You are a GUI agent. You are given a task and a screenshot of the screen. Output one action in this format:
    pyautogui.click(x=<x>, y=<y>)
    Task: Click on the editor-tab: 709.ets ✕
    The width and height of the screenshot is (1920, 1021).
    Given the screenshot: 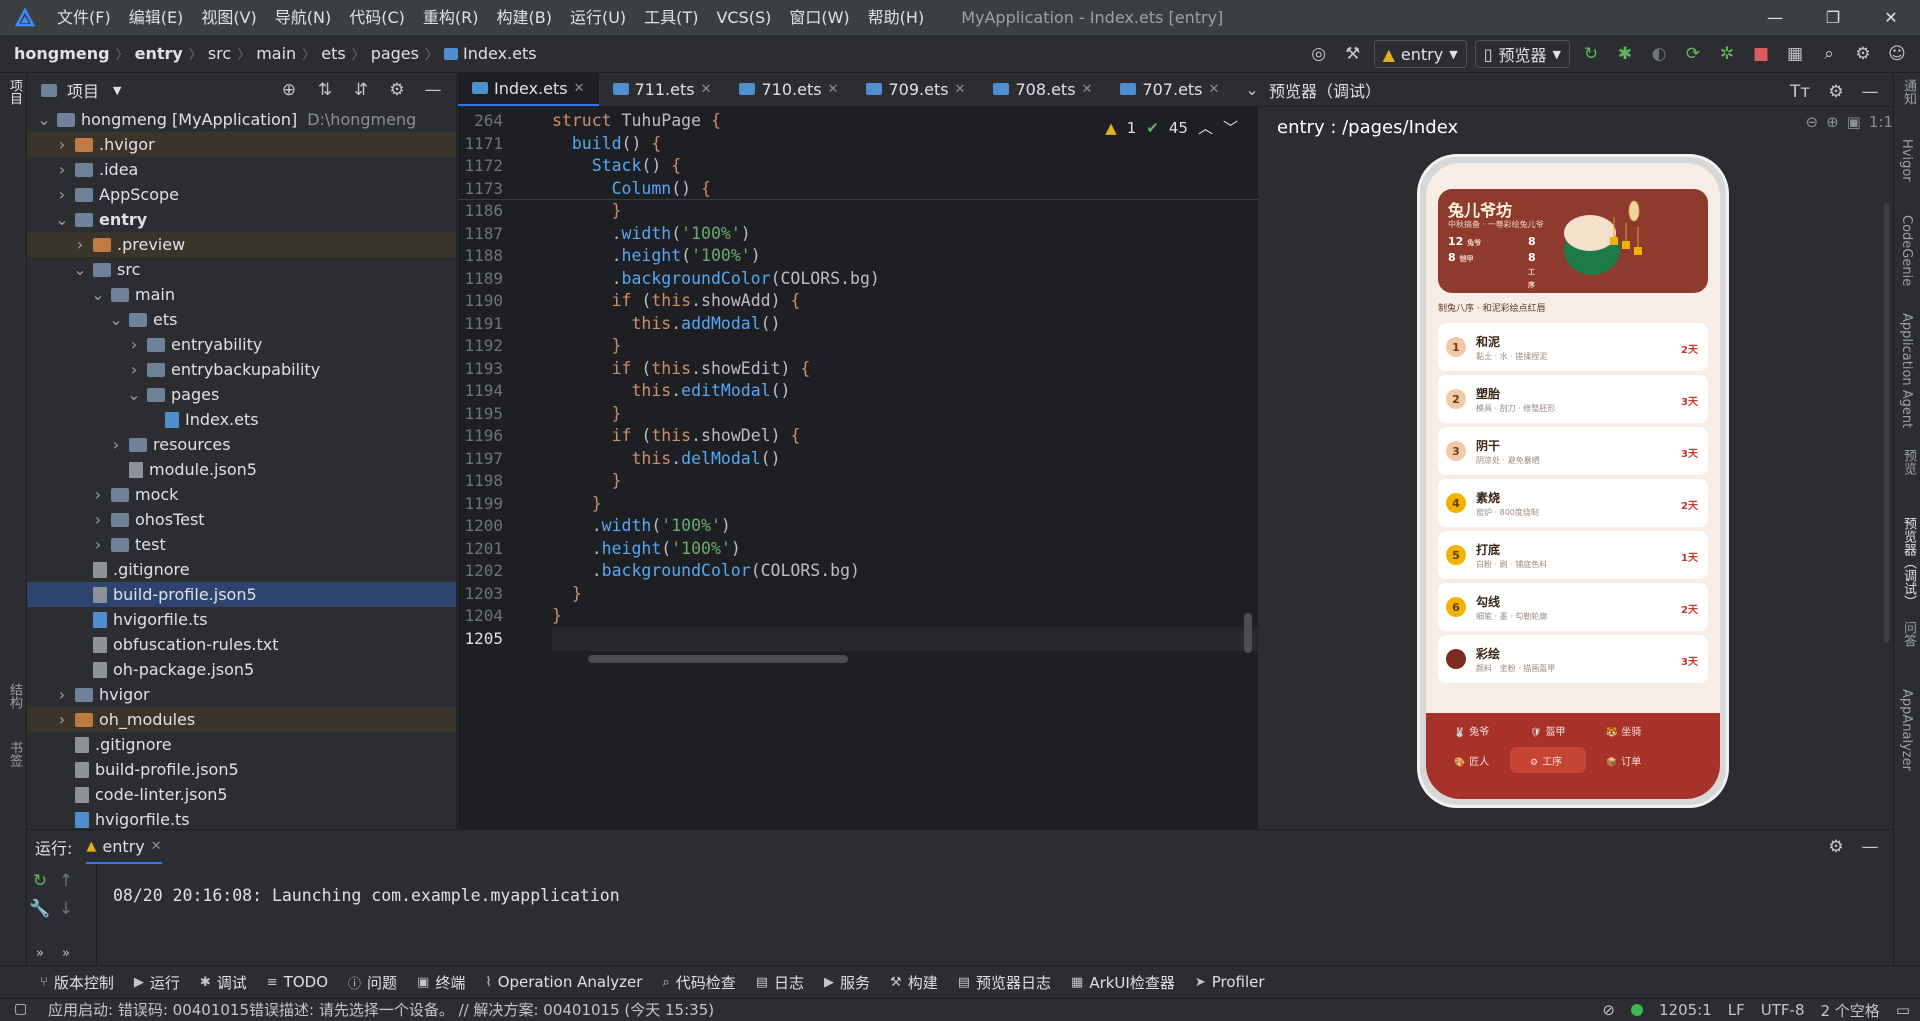 What is the action you would take?
    pyautogui.click(x=915, y=89)
    